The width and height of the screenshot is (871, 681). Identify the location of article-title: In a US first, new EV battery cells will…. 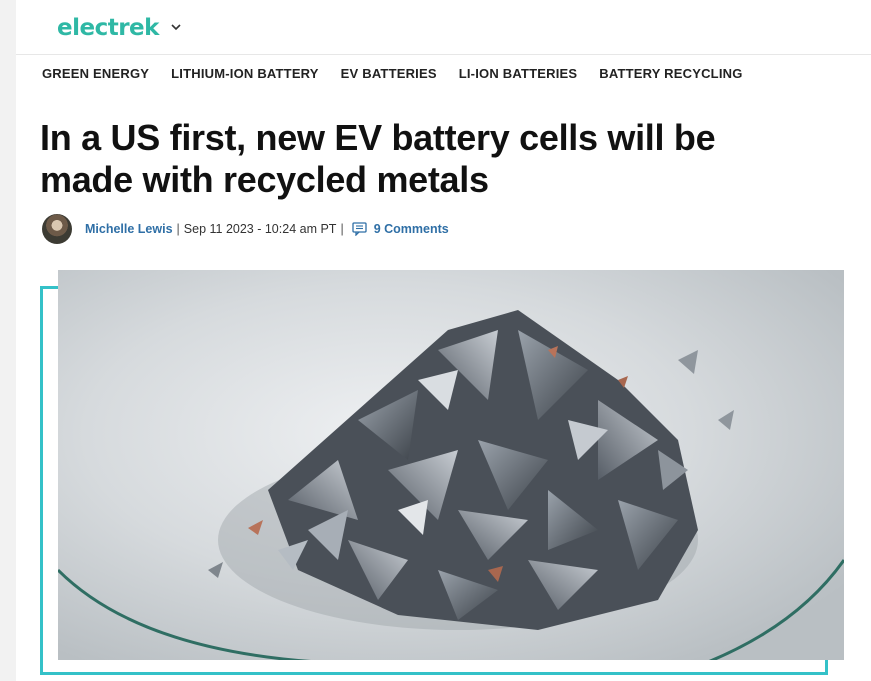
(378, 158).